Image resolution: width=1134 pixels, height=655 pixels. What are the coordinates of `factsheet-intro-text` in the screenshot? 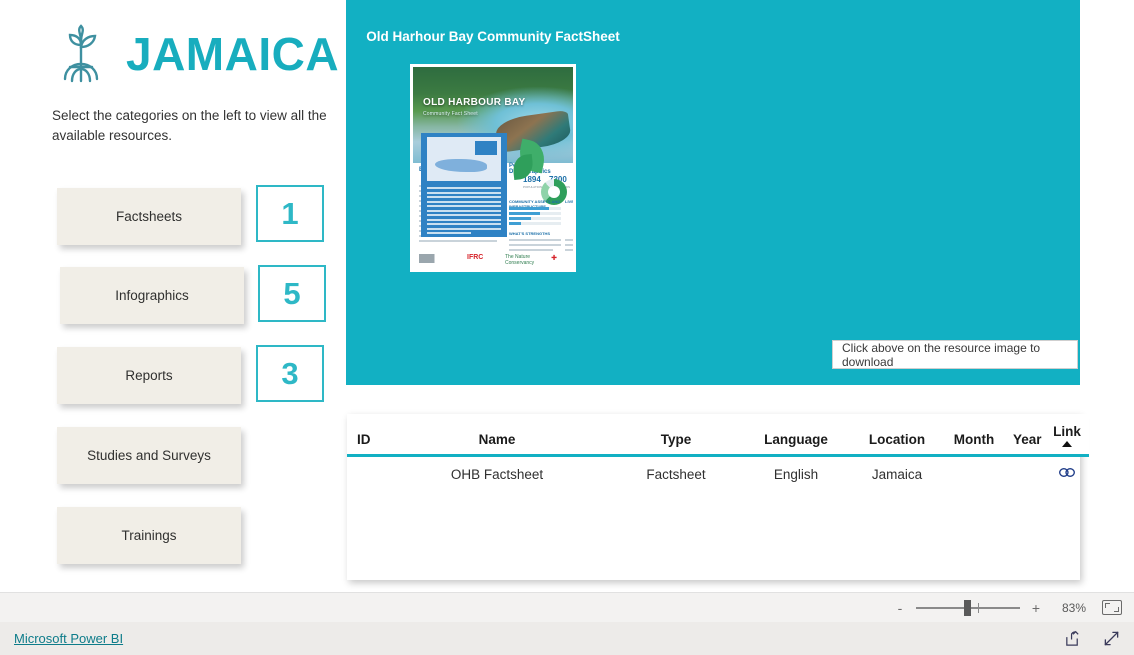 It's located at (464, 212).